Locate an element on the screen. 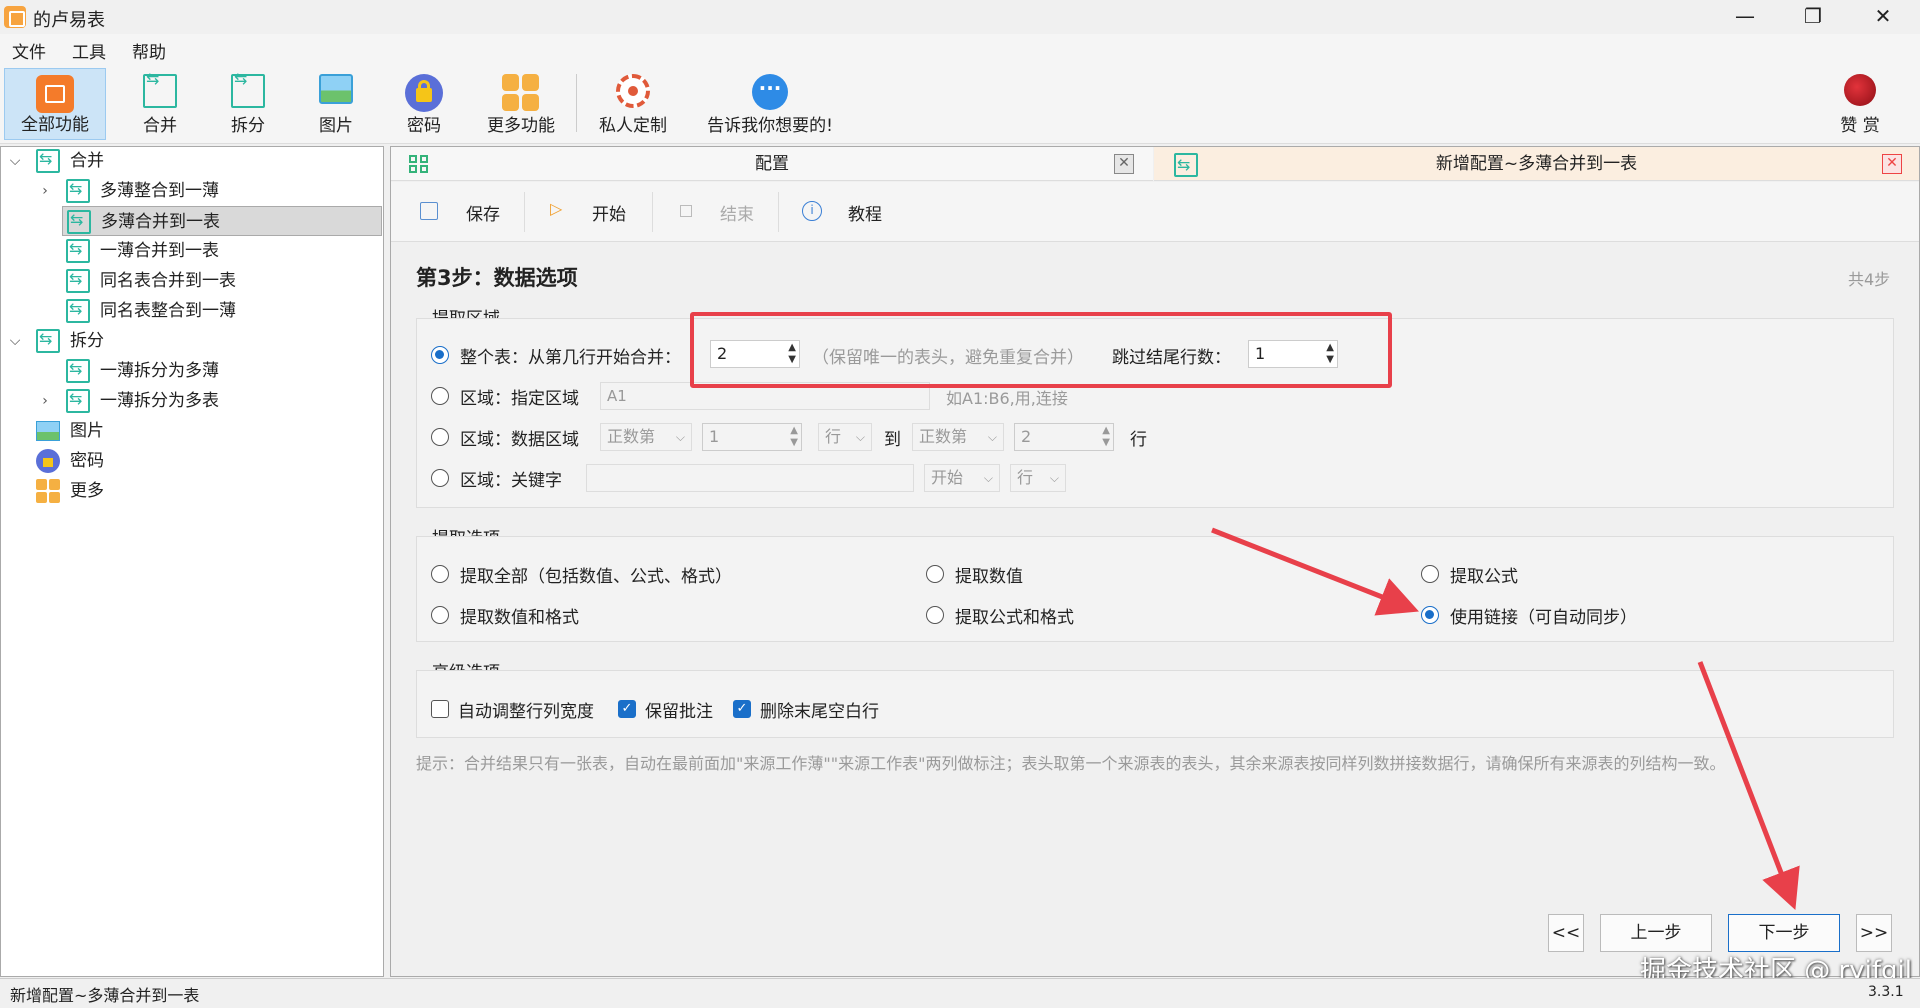 Image resolution: width=1920 pixels, height=1008 pixels. status-bar is located at coordinates (960, 993).